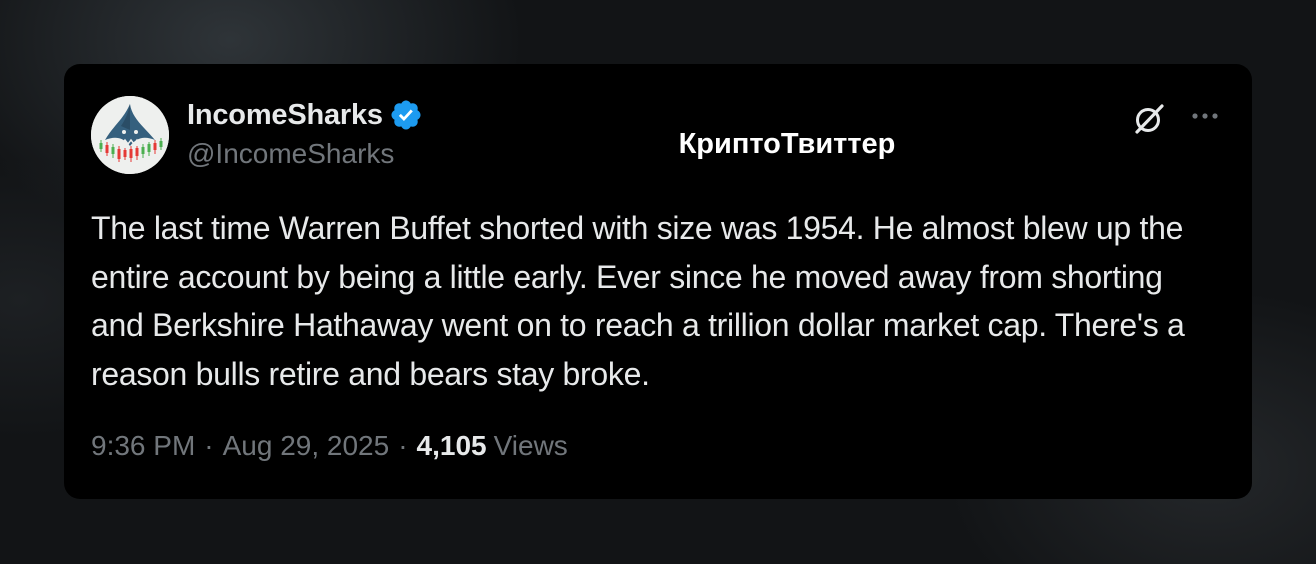 This screenshot has height=564, width=1316. What do you see at coordinates (1205, 116) in the screenshot?
I see `more-options-icon` at bounding box center [1205, 116].